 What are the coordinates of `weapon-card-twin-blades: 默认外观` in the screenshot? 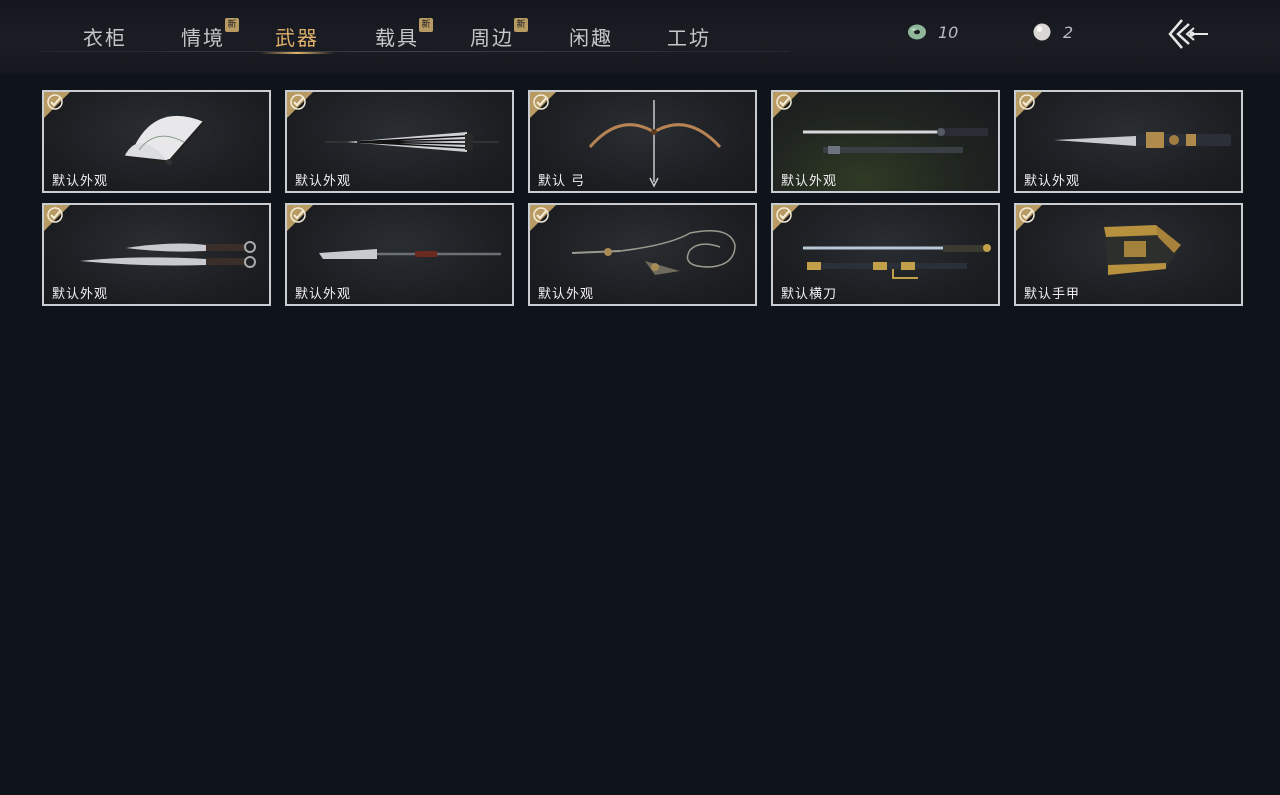 It's located at (156, 254).